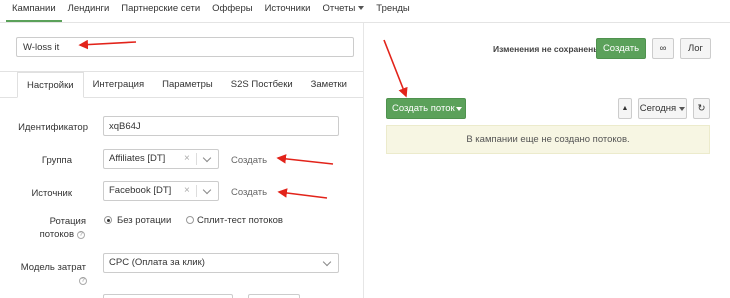  Describe the element at coordinates (232, 11) in the screenshot. I see `nav-offers: Офферы` at that location.